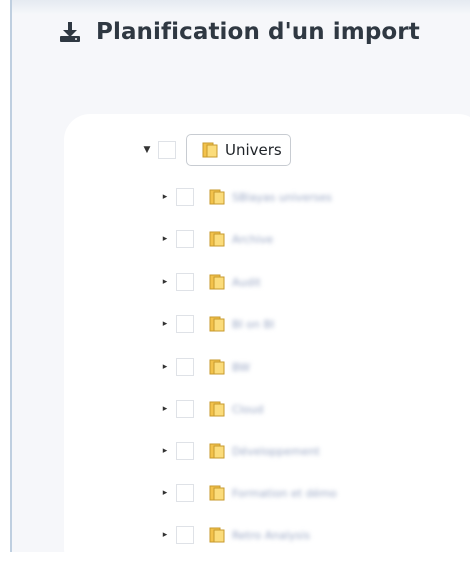 The width and height of the screenshot is (470, 574). Describe the element at coordinates (247, 409) in the screenshot. I see `child-folder-label: Cloud` at that location.